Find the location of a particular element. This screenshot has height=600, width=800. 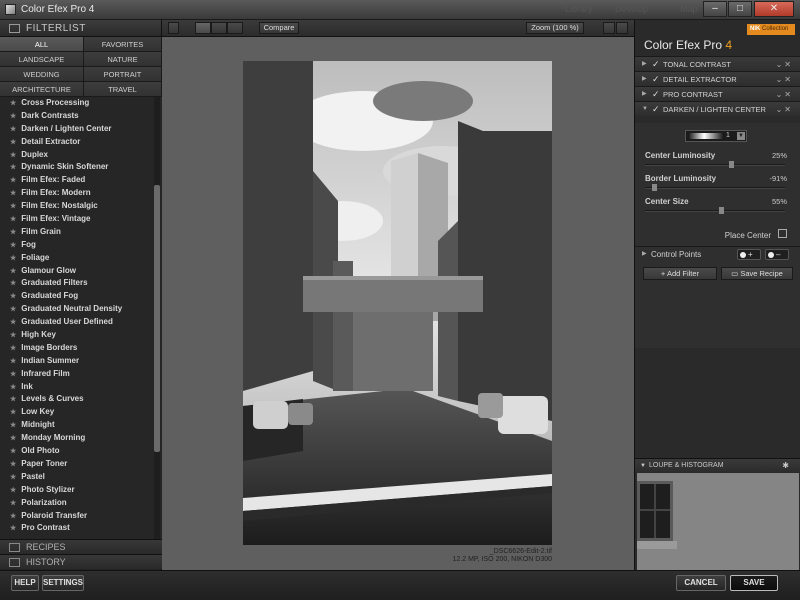

center-size-slider is located at coordinates (715, 210).